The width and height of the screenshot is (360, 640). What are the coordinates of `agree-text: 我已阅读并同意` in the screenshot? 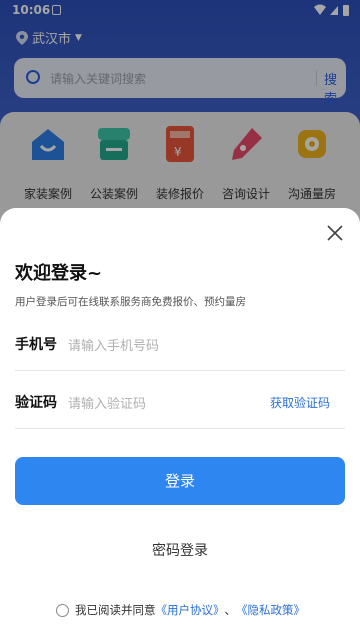 It's located at (115, 610).